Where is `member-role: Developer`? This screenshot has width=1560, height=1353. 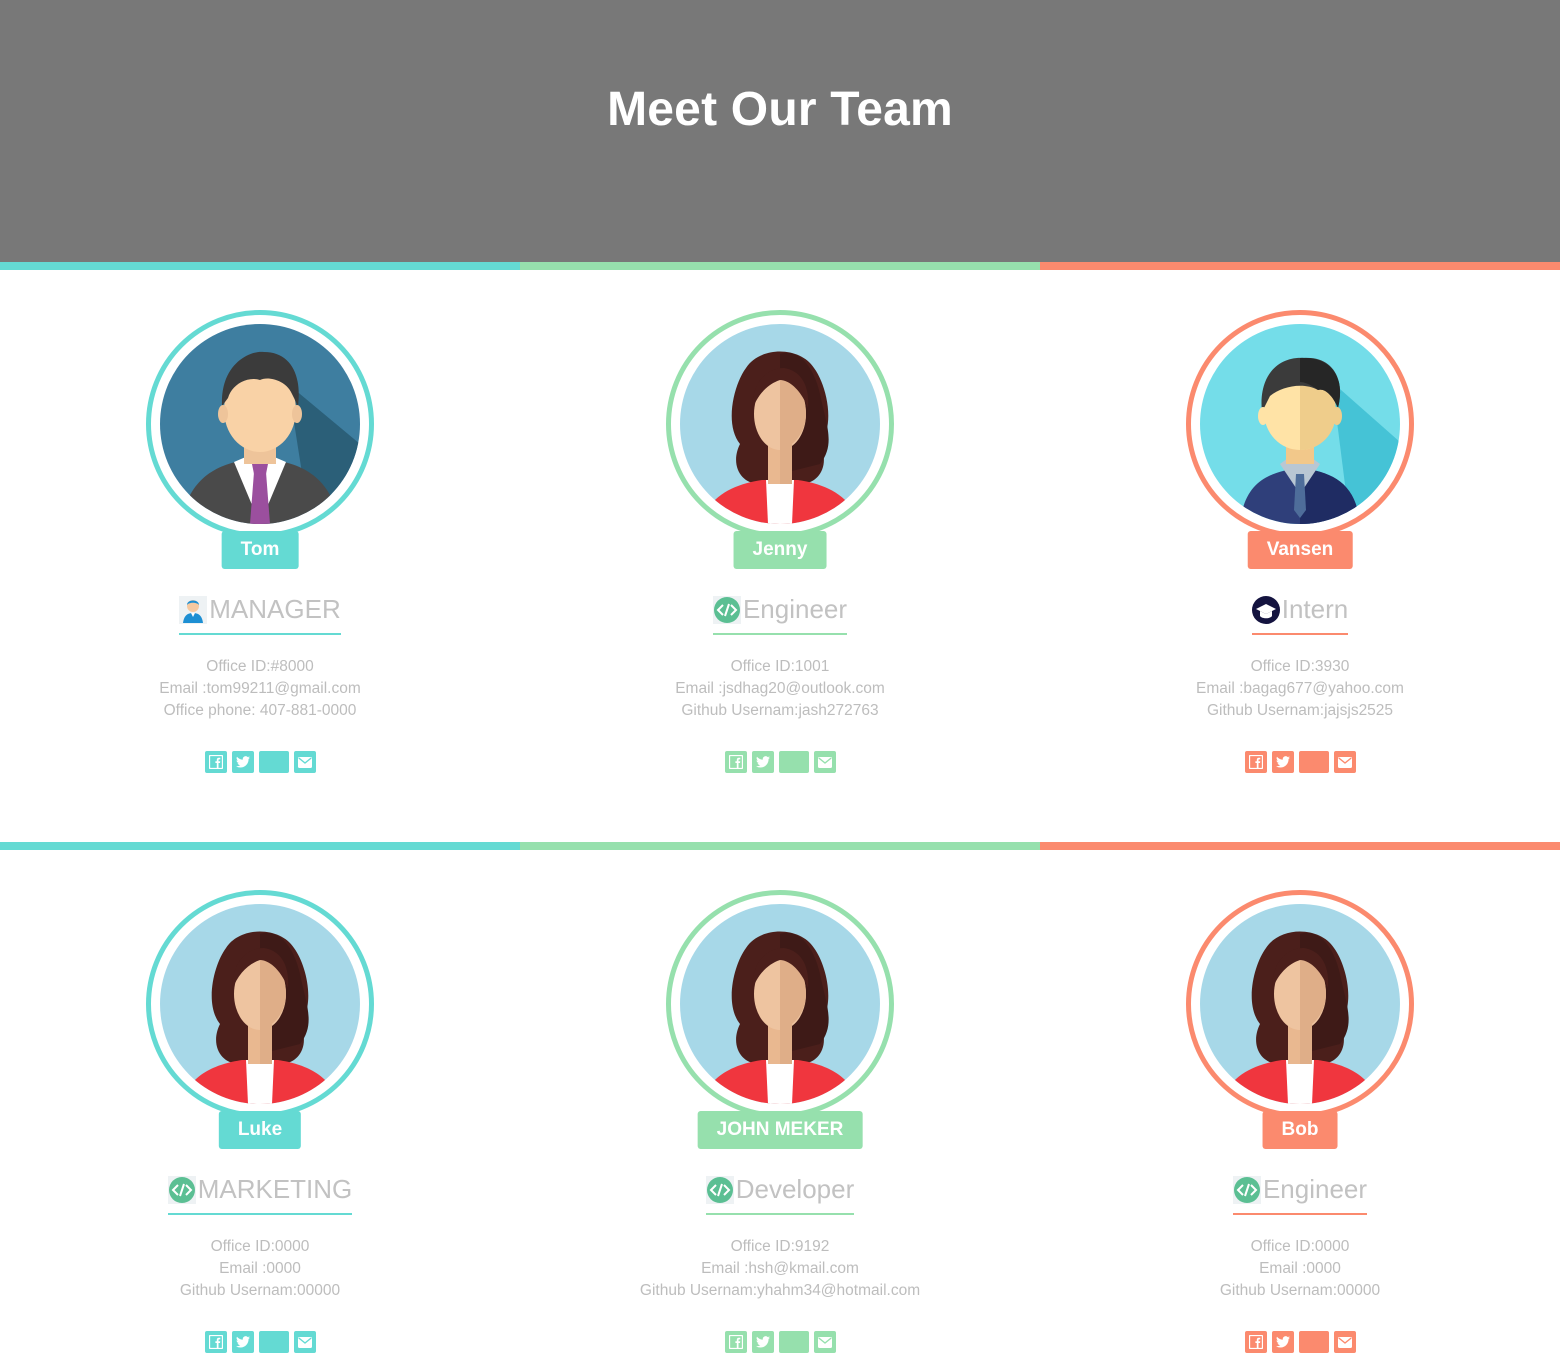
member-role: Developer is located at coordinates (780, 1194).